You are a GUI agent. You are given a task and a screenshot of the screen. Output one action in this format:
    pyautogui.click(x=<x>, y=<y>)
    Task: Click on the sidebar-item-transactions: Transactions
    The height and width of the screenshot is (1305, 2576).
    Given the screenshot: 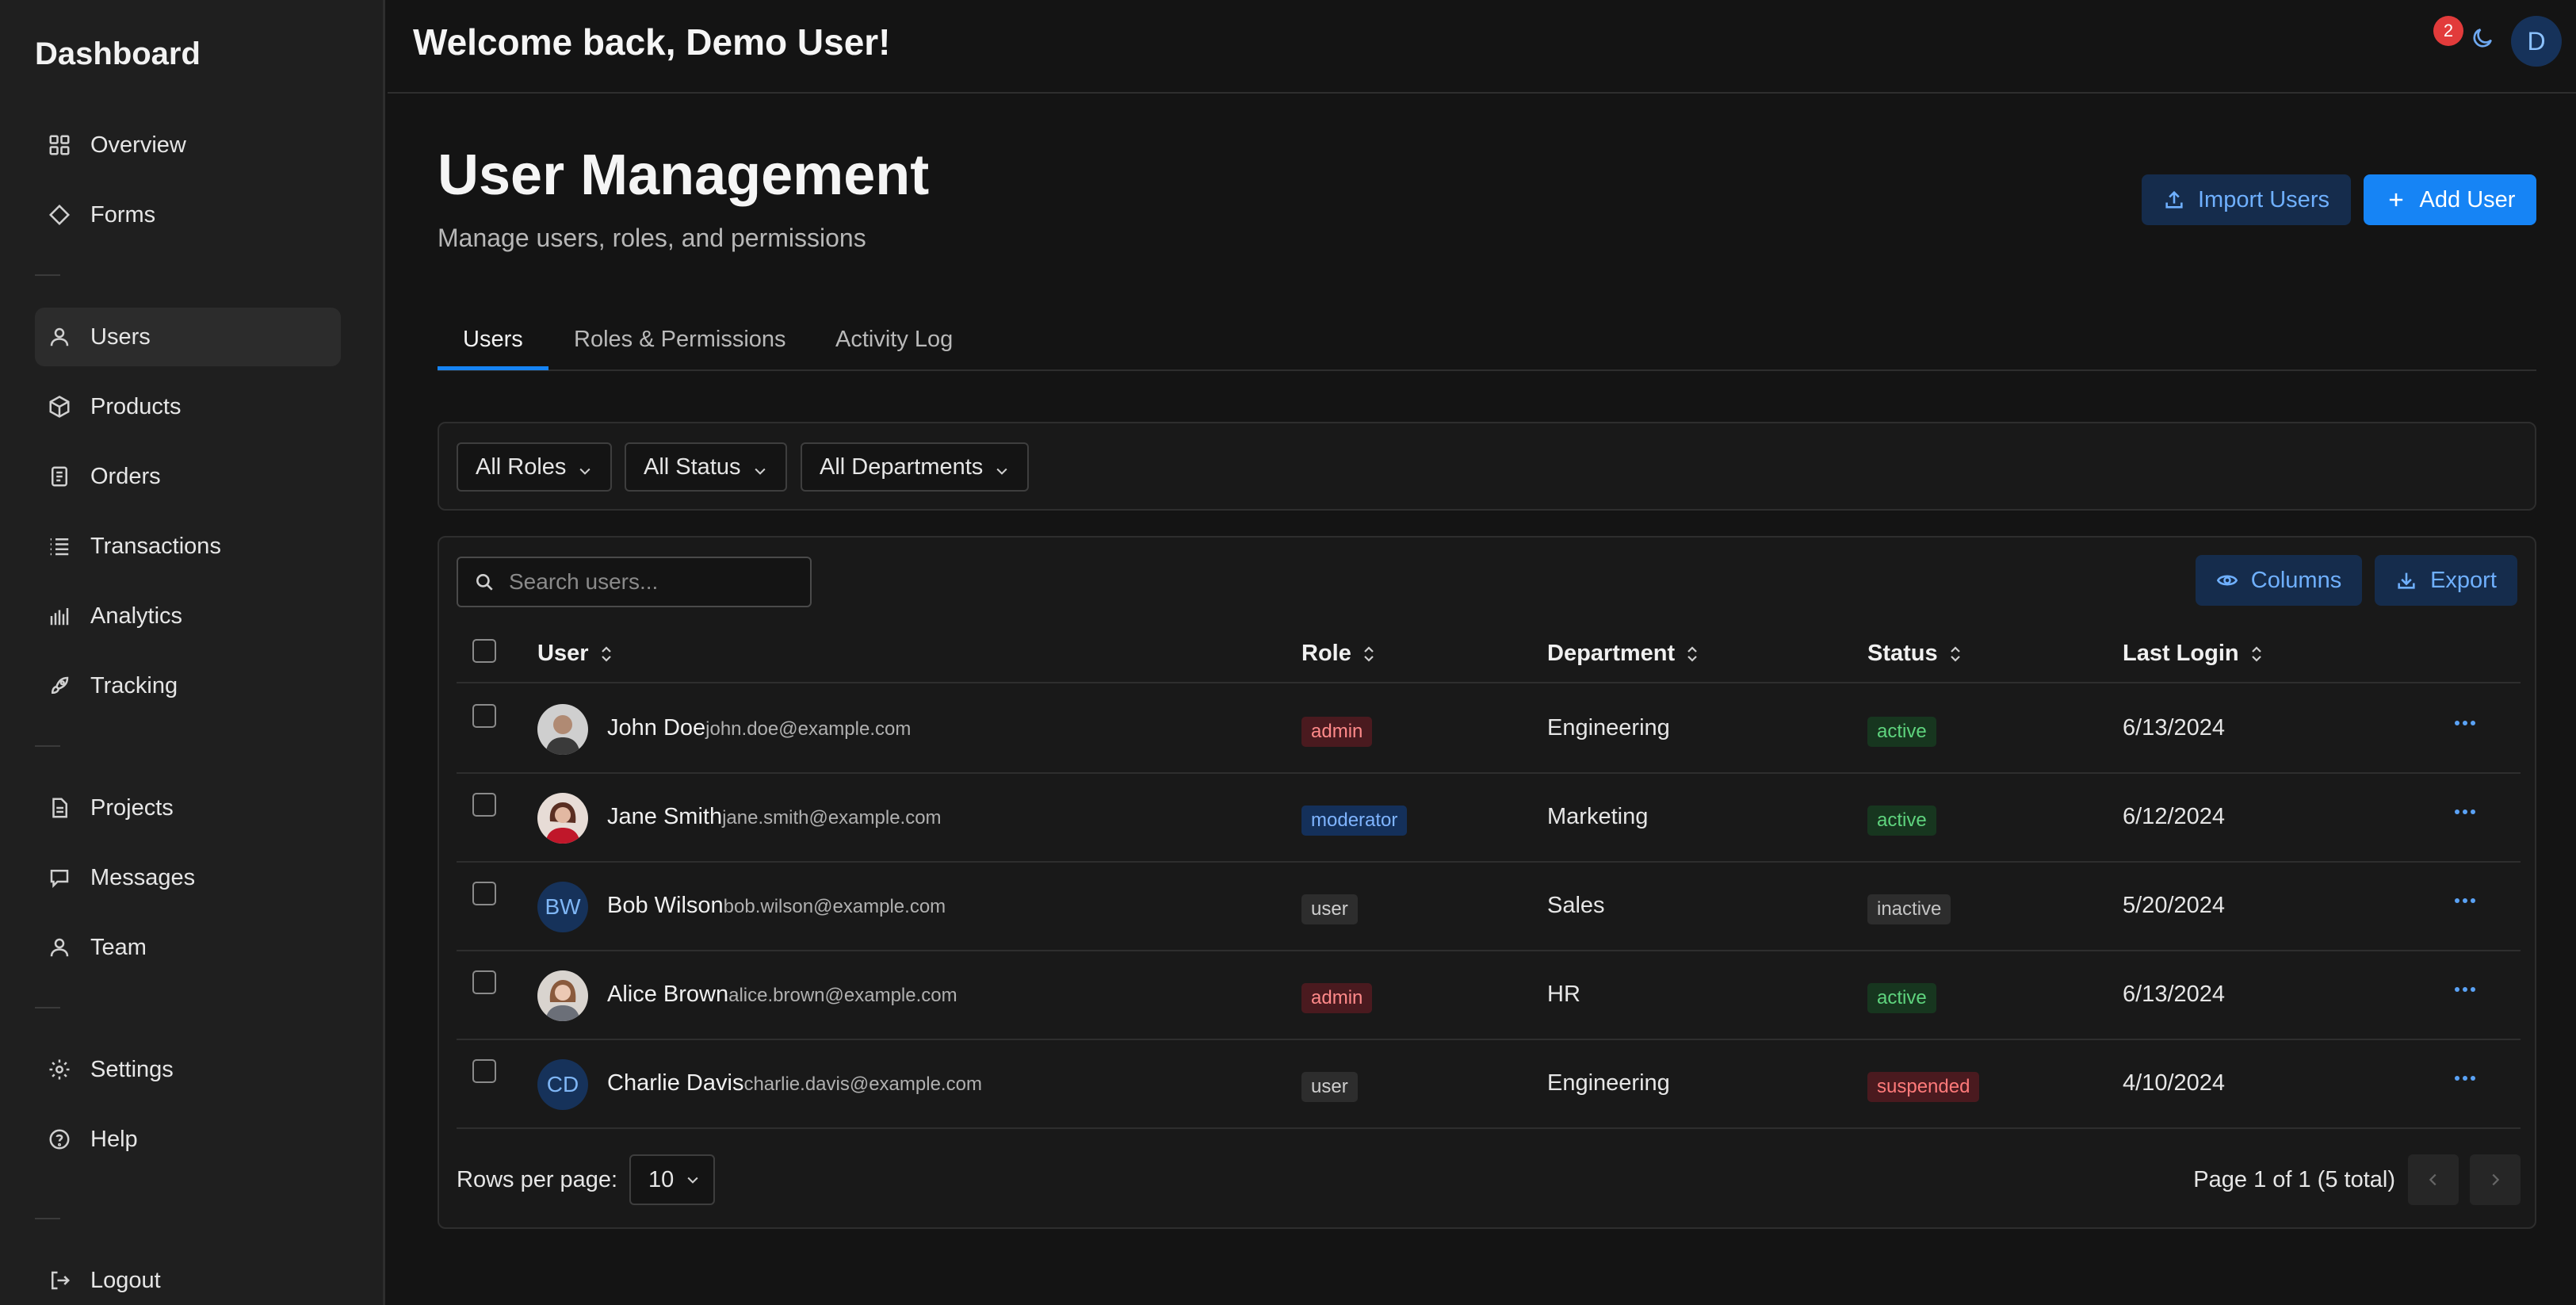 What is the action you would take?
    pyautogui.click(x=188, y=546)
    